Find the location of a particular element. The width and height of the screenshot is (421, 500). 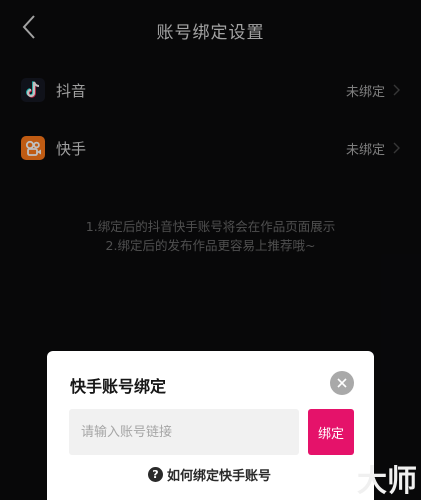

close-button is located at coordinates (342, 383).